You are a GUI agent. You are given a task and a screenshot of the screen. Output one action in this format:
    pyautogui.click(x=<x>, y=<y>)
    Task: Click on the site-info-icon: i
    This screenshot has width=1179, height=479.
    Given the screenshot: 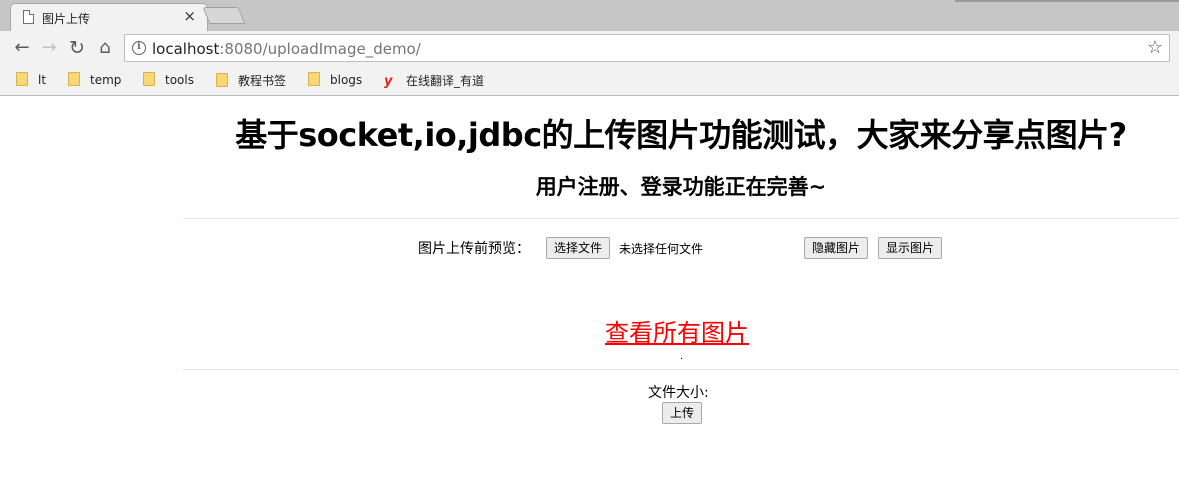 What is the action you would take?
    pyautogui.click(x=139, y=48)
    